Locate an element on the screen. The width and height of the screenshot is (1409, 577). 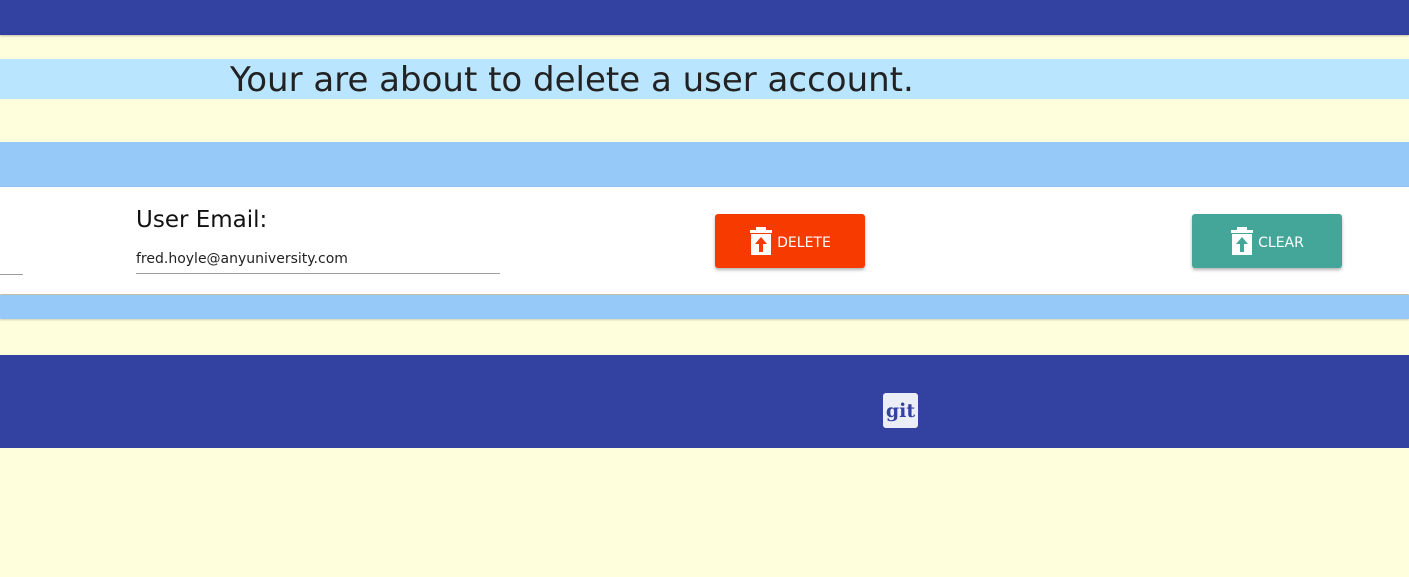
page-title: Your are about to delete a user account. is located at coordinates (572, 80).